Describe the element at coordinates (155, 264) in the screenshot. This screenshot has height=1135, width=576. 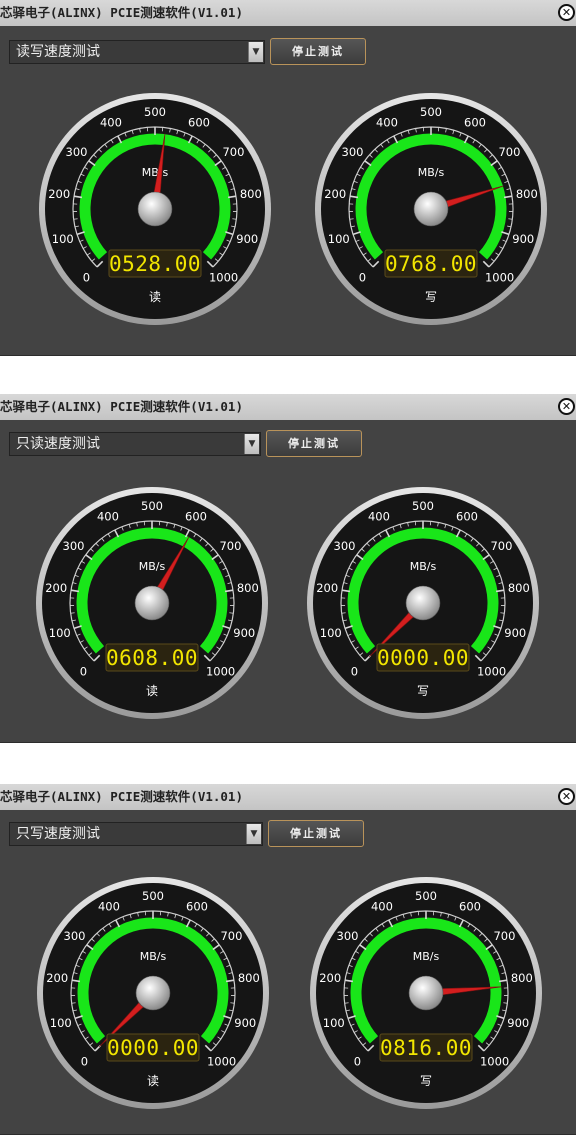
I see `speed-readout: 0528.00` at that location.